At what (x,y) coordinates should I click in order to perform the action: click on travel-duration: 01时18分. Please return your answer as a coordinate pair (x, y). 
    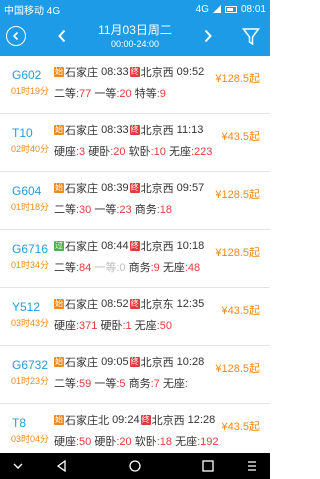
    Looking at the image, I should click on (30, 207).